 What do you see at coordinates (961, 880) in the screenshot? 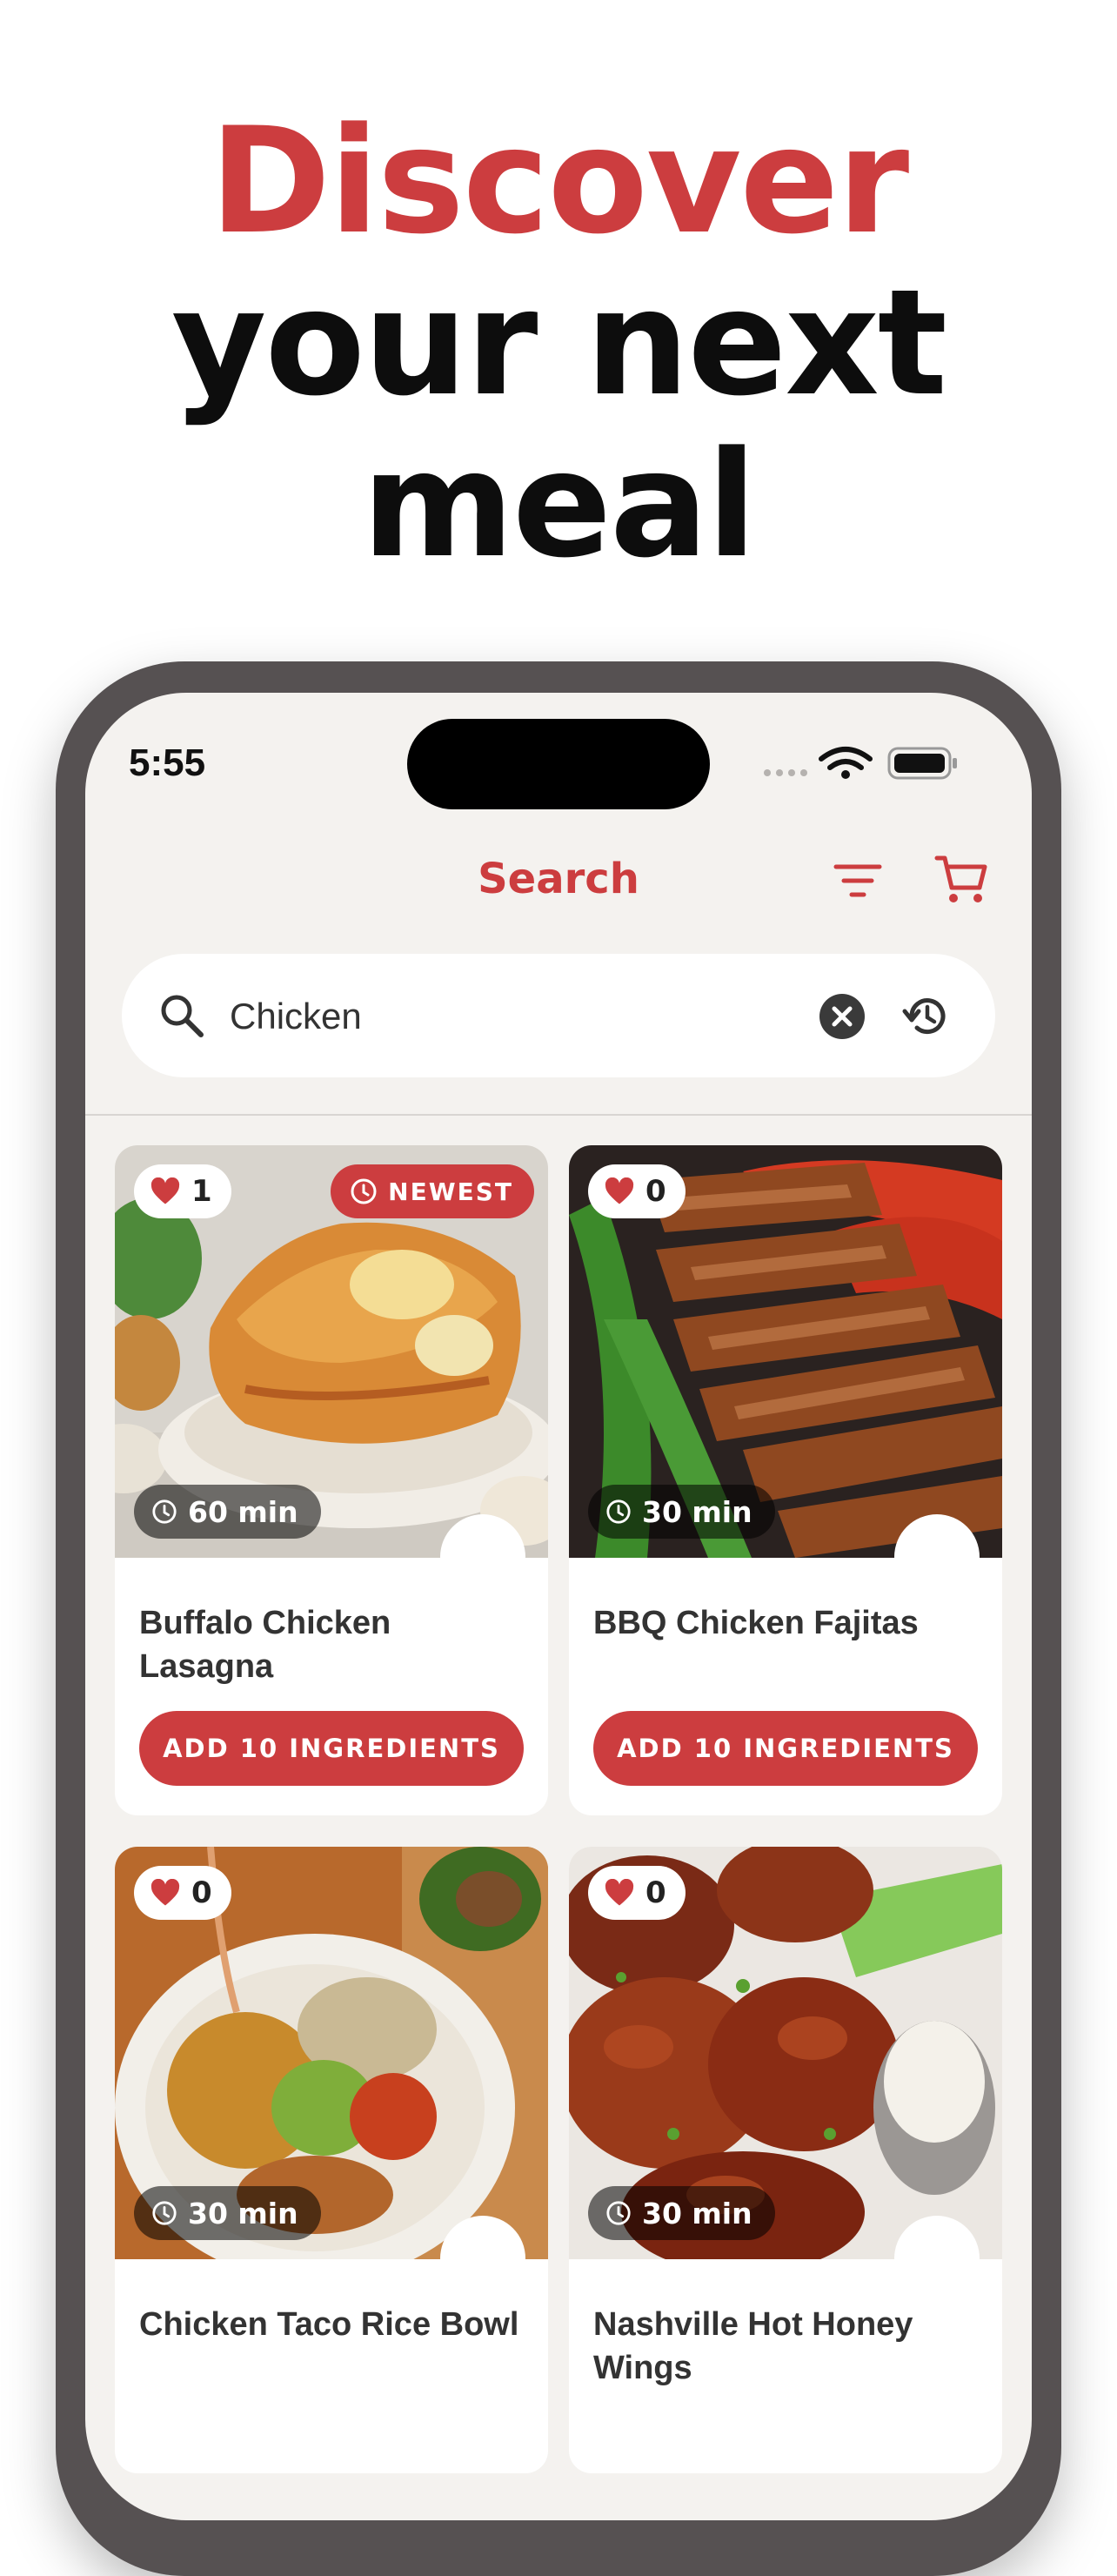
I see `cart-icon` at bounding box center [961, 880].